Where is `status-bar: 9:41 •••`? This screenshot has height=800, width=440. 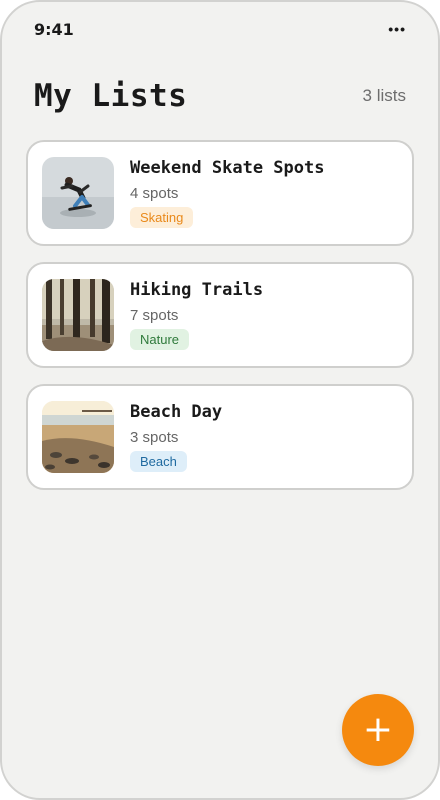 status-bar: 9:41 ••• is located at coordinates (220, 29).